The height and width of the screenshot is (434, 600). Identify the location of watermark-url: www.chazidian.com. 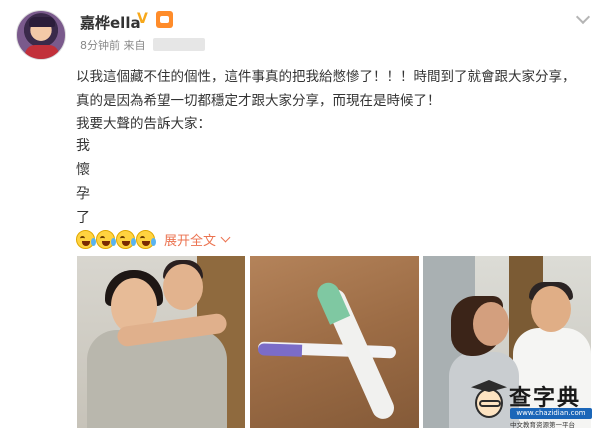
(551, 413).